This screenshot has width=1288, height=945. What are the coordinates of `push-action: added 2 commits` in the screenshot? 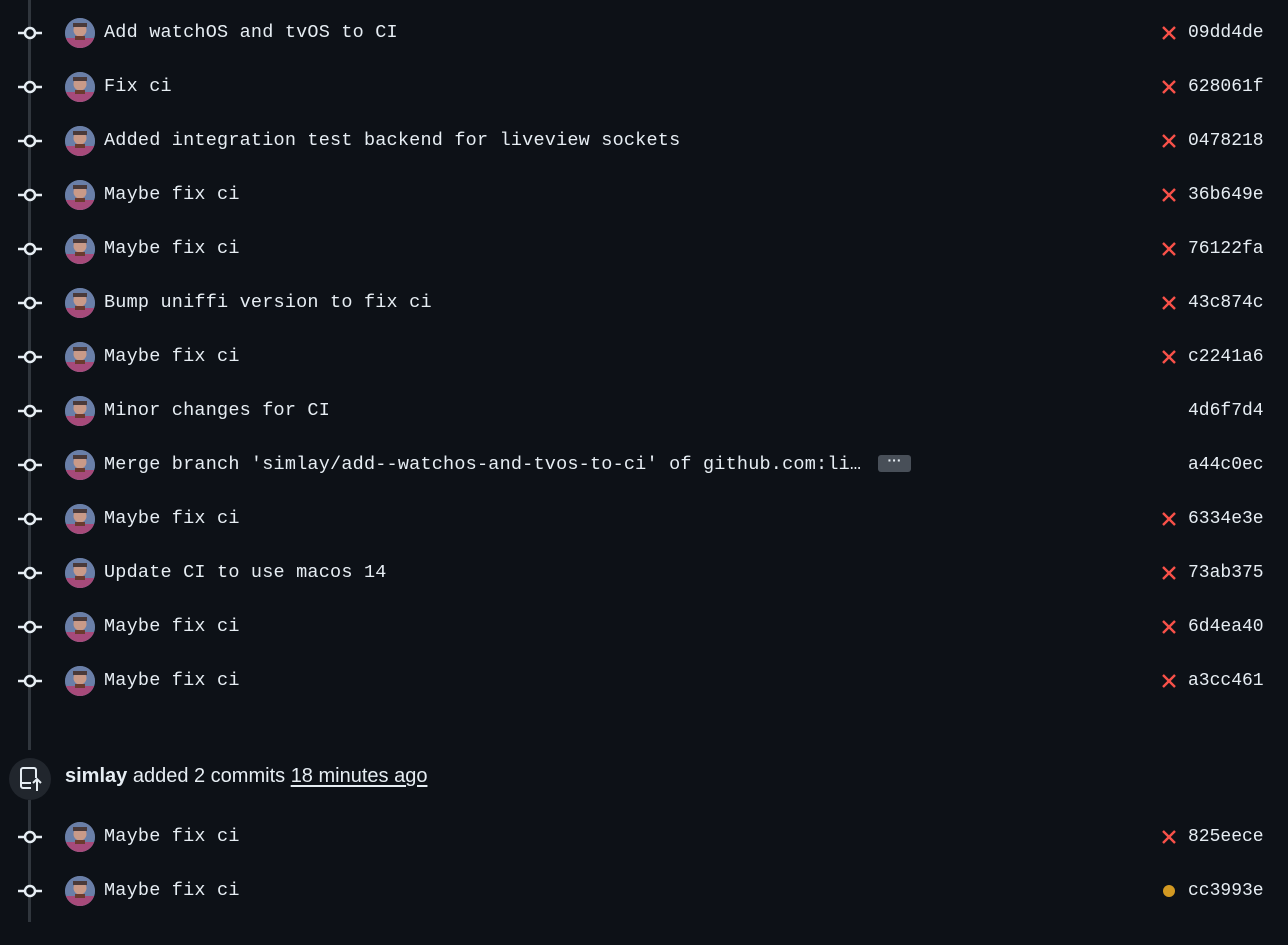 It's located at (209, 776).